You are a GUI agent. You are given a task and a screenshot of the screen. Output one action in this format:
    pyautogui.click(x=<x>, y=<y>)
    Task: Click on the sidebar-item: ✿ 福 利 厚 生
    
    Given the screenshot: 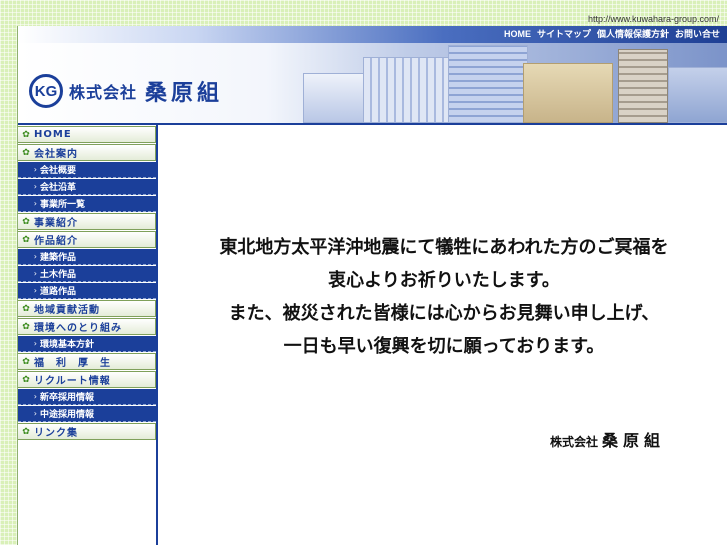 What is the action you would take?
    pyautogui.click(x=87, y=361)
    